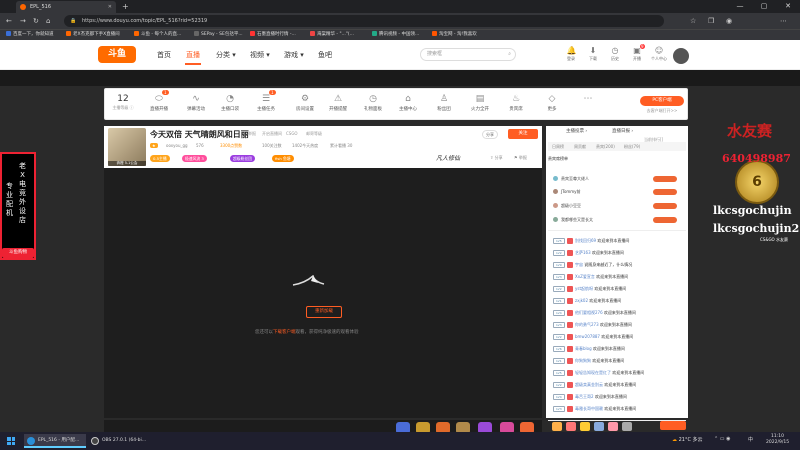  Describe the element at coordinates (324, 312) in the screenshot. I see `reload-button: 重新加载` at that location.